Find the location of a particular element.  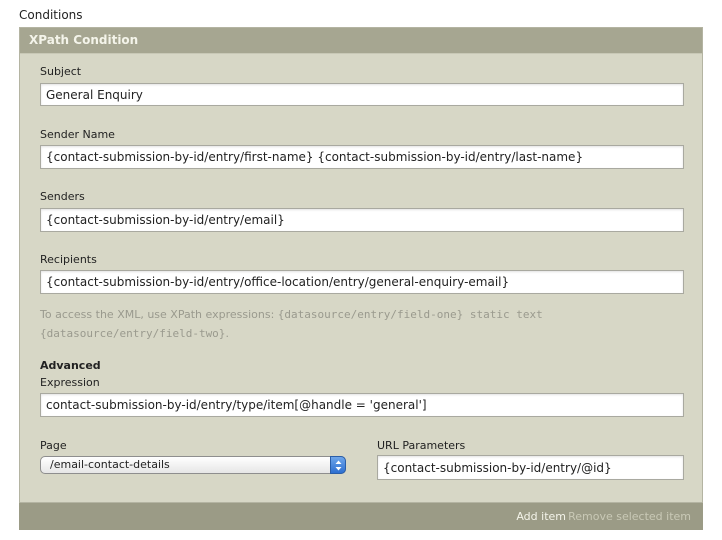

updown-chevron-icon is located at coordinates (338, 465).